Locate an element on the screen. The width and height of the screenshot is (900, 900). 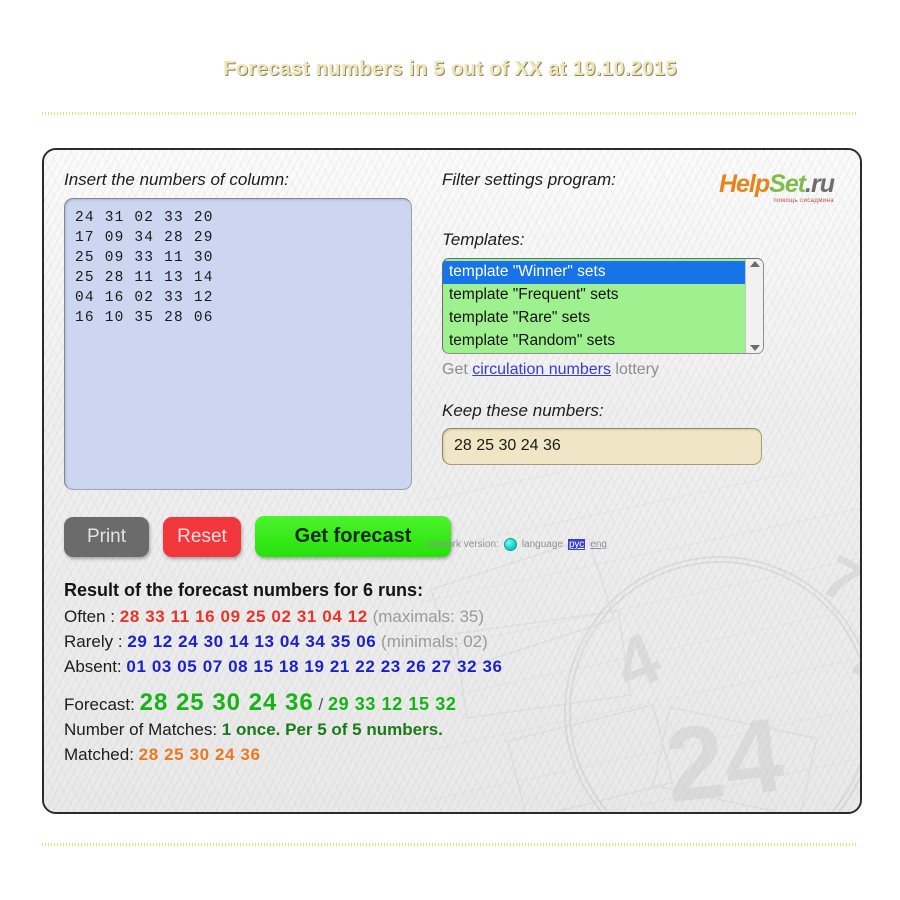
keep-numbers-label: Keep these numbers: is located at coordinates (523, 410).